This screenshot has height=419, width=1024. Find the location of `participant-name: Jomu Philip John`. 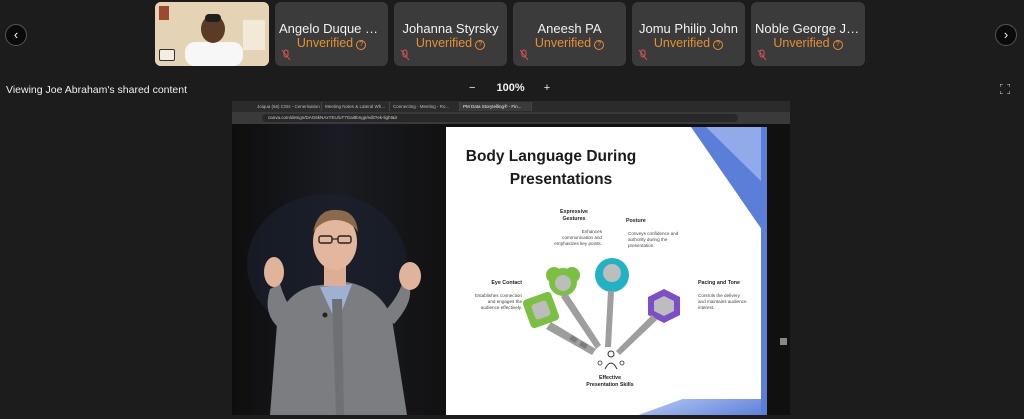

participant-name: Jomu Philip John is located at coordinates (688, 28).